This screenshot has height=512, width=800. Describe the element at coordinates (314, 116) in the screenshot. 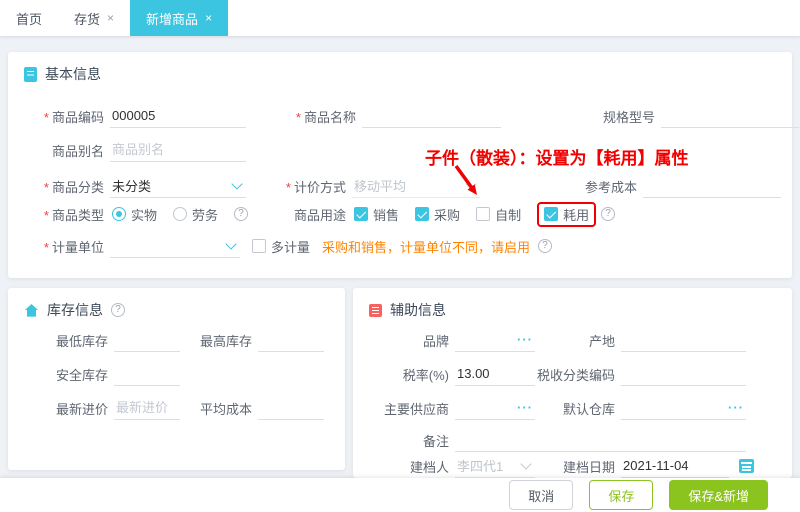

I see `product-name-label: 商品名称` at that location.